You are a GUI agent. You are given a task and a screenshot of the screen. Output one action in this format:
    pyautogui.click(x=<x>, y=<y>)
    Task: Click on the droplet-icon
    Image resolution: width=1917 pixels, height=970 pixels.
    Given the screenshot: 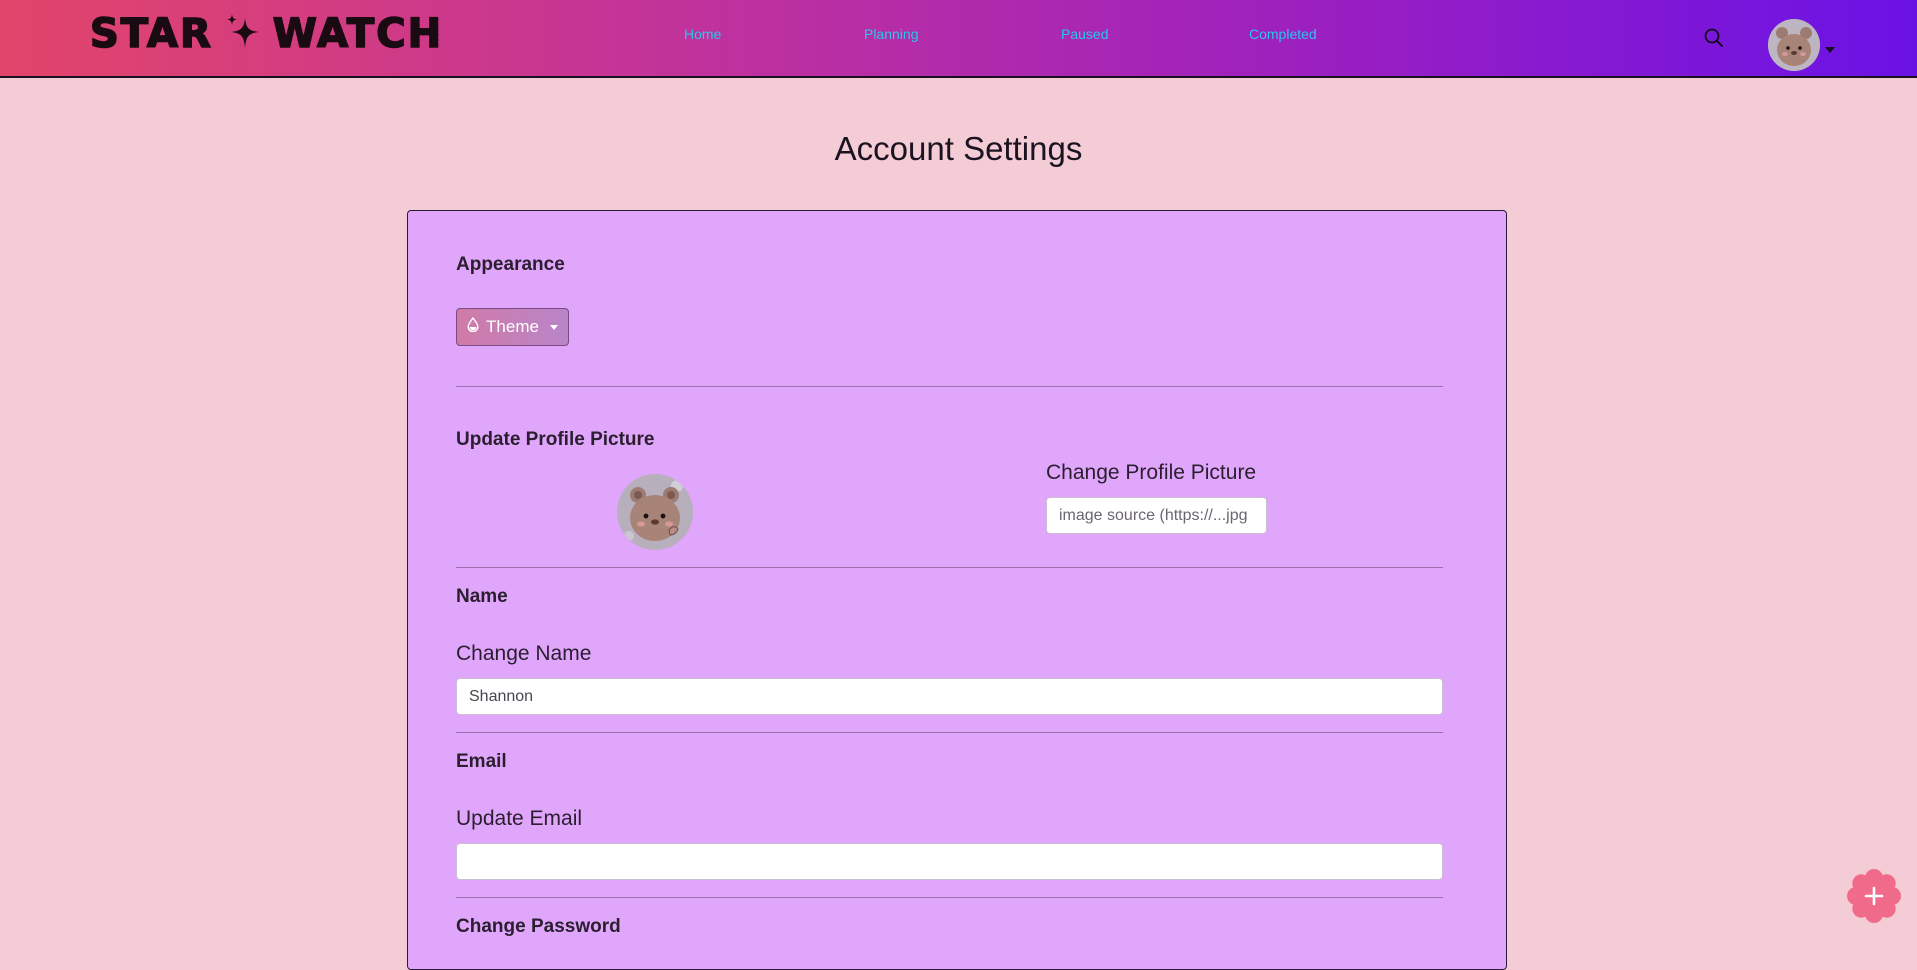 What is the action you would take?
    pyautogui.click(x=473, y=326)
    